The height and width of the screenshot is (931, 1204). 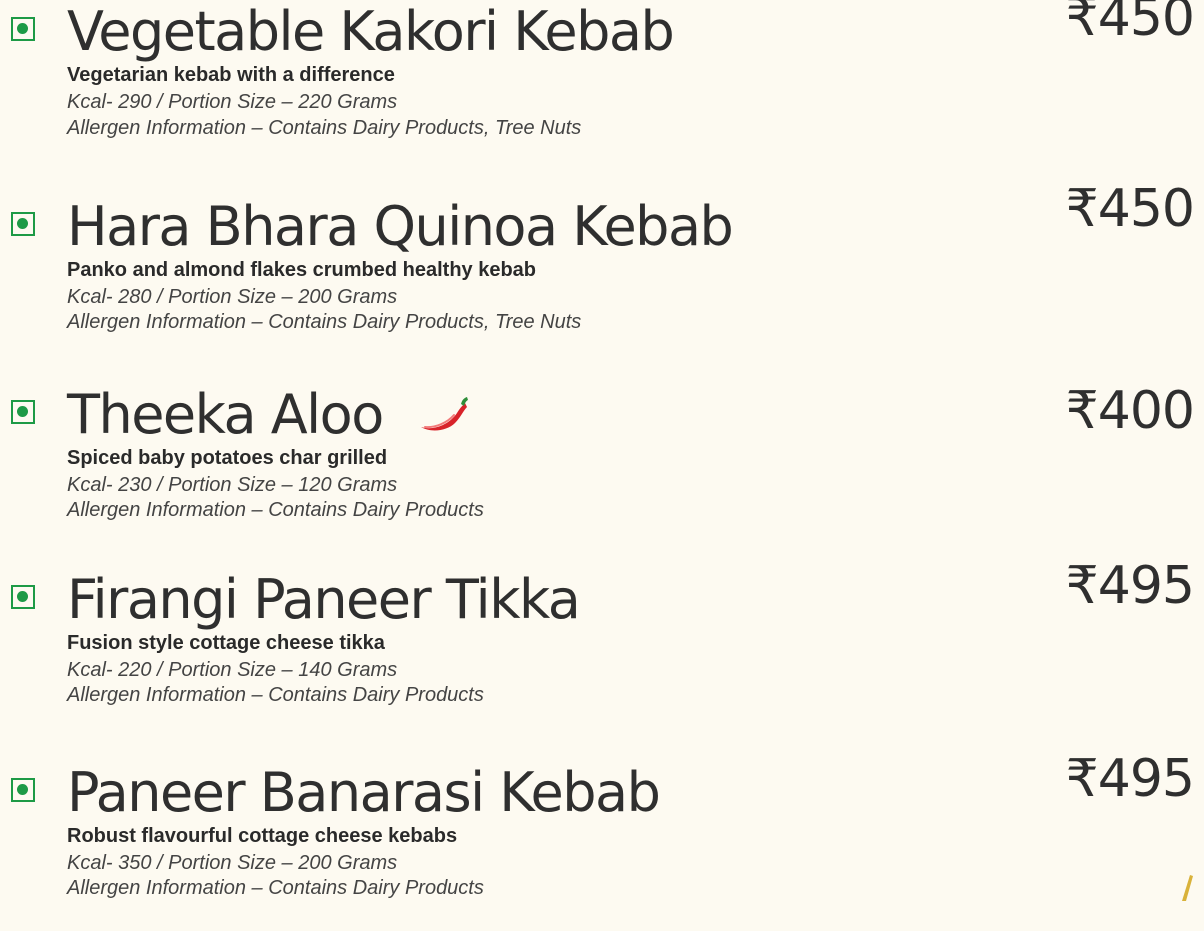 What do you see at coordinates (232, 485) in the screenshot?
I see `item-nutrition: Kcal- 230 / Portion Size – 120 Grams` at bounding box center [232, 485].